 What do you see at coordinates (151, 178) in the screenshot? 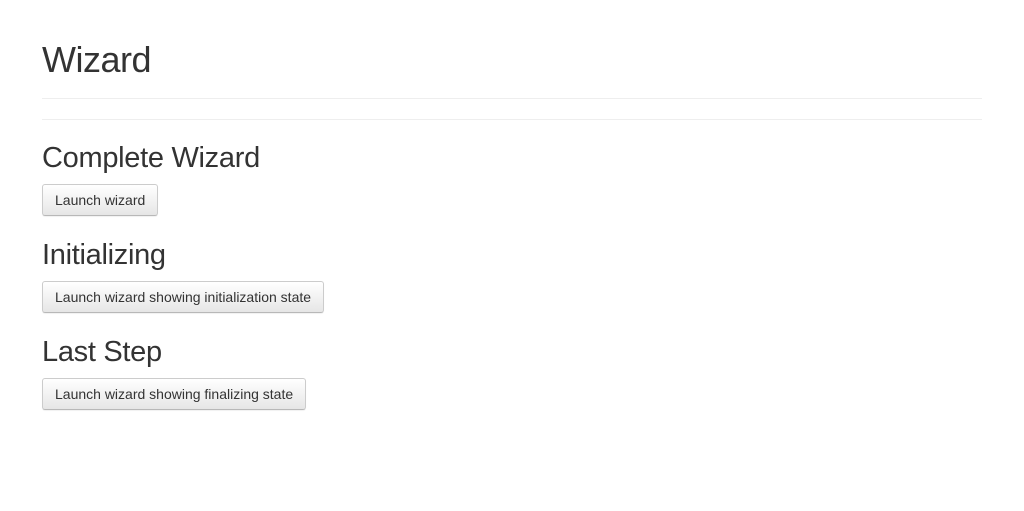
I see `section-complete-wizard: Complete Wizard Launch wizard` at bounding box center [151, 178].